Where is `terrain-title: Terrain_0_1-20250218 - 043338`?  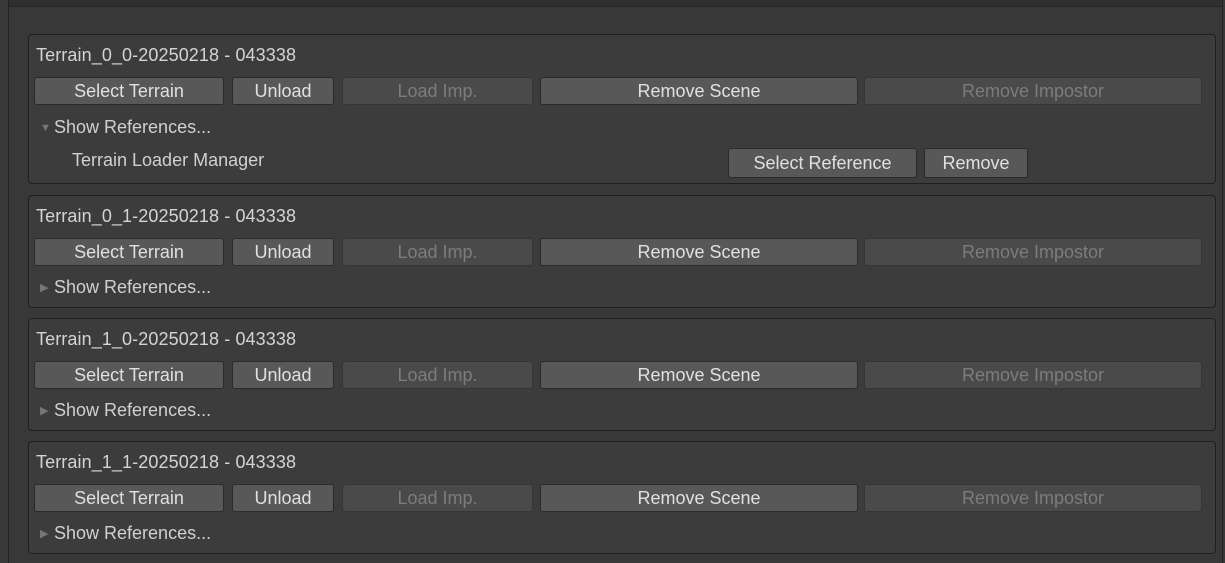
terrain-title: Terrain_0_1-20250218 - 043338 is located at coordinates (166, 216).